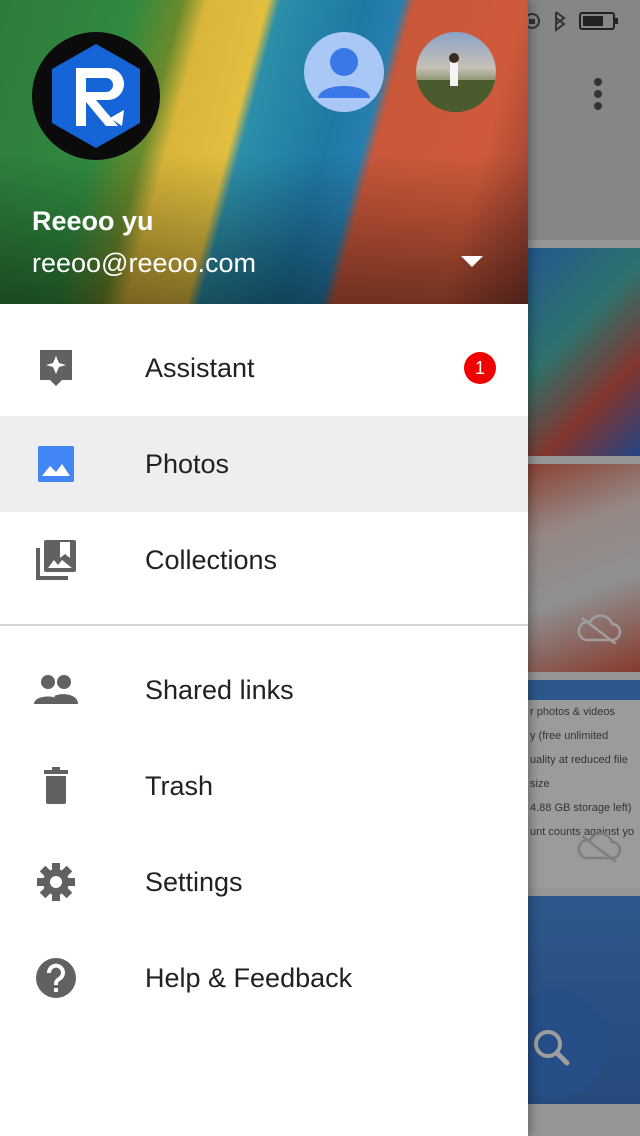 The height and width of the screenshot is (1136, 640). What do you see at coordinates (264, 882) in the screenshot?
I see `menu-item-settings: Settings` at bounding box center [264, 882].